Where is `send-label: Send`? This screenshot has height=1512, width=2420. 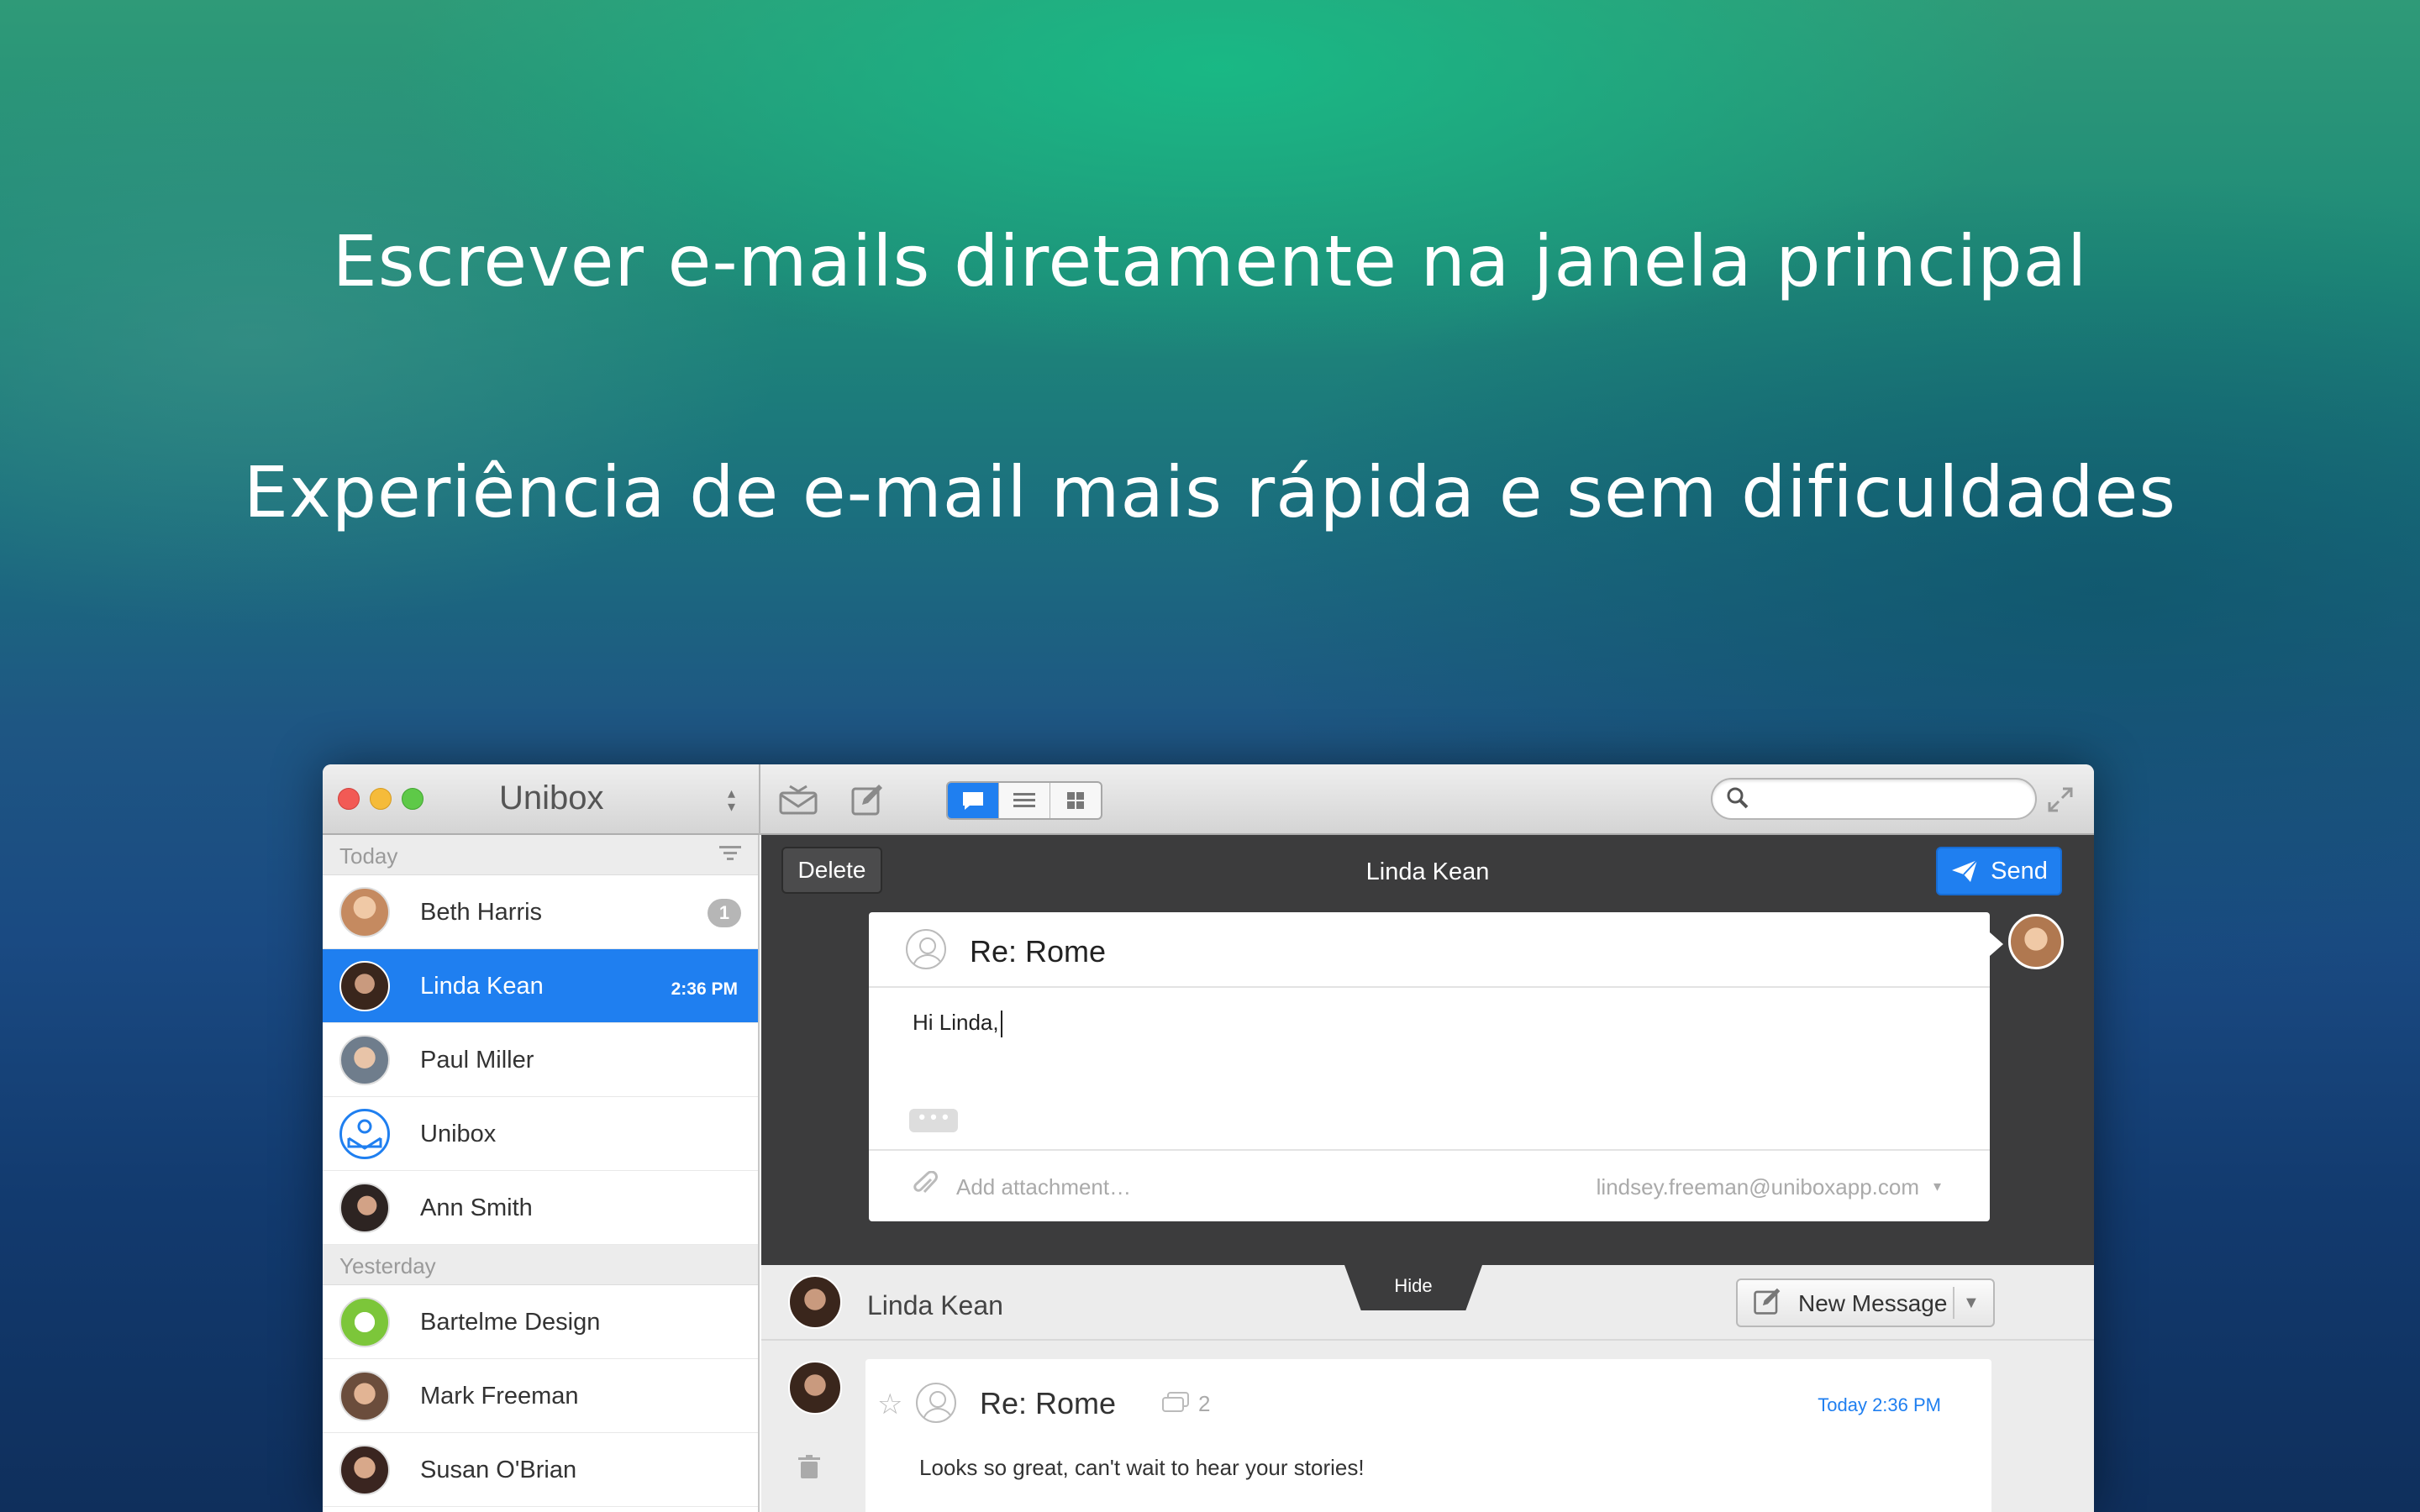
send-label: Send is located at coordinates (2020, 871).